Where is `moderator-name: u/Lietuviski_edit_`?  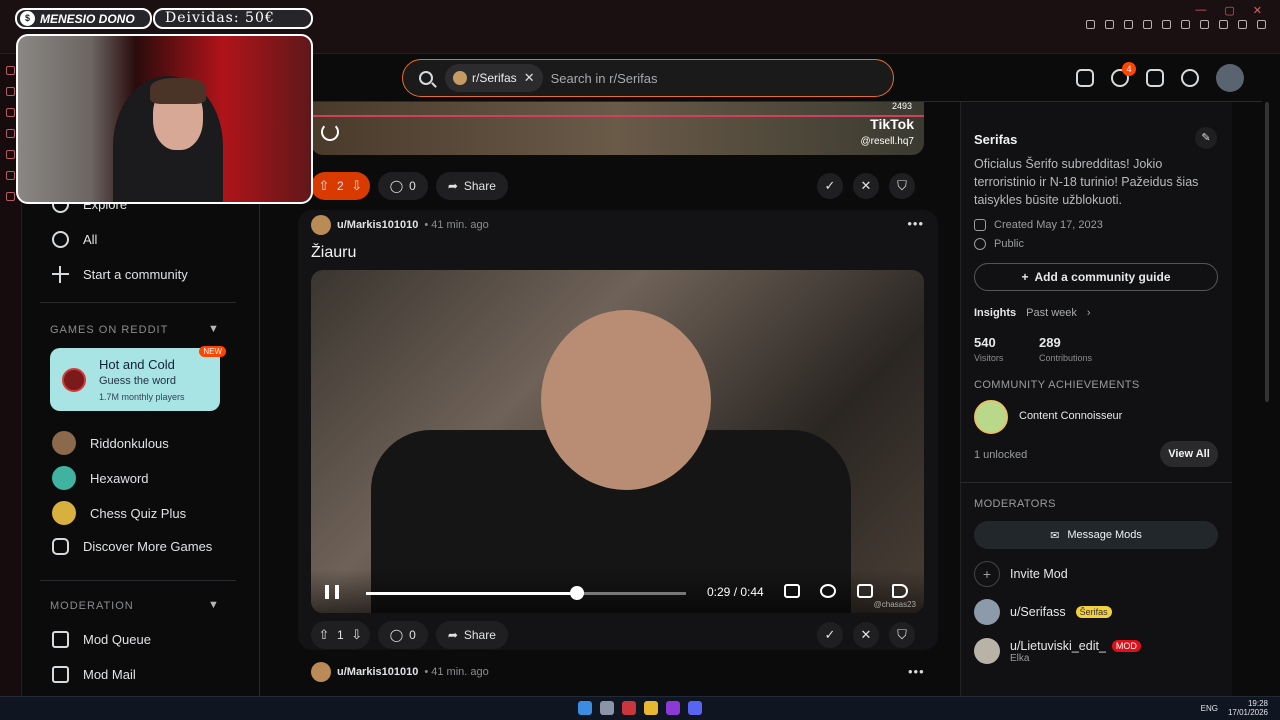
moderator-name: u/Lietuviski_edit_ is located at coordinates (1058, 646).